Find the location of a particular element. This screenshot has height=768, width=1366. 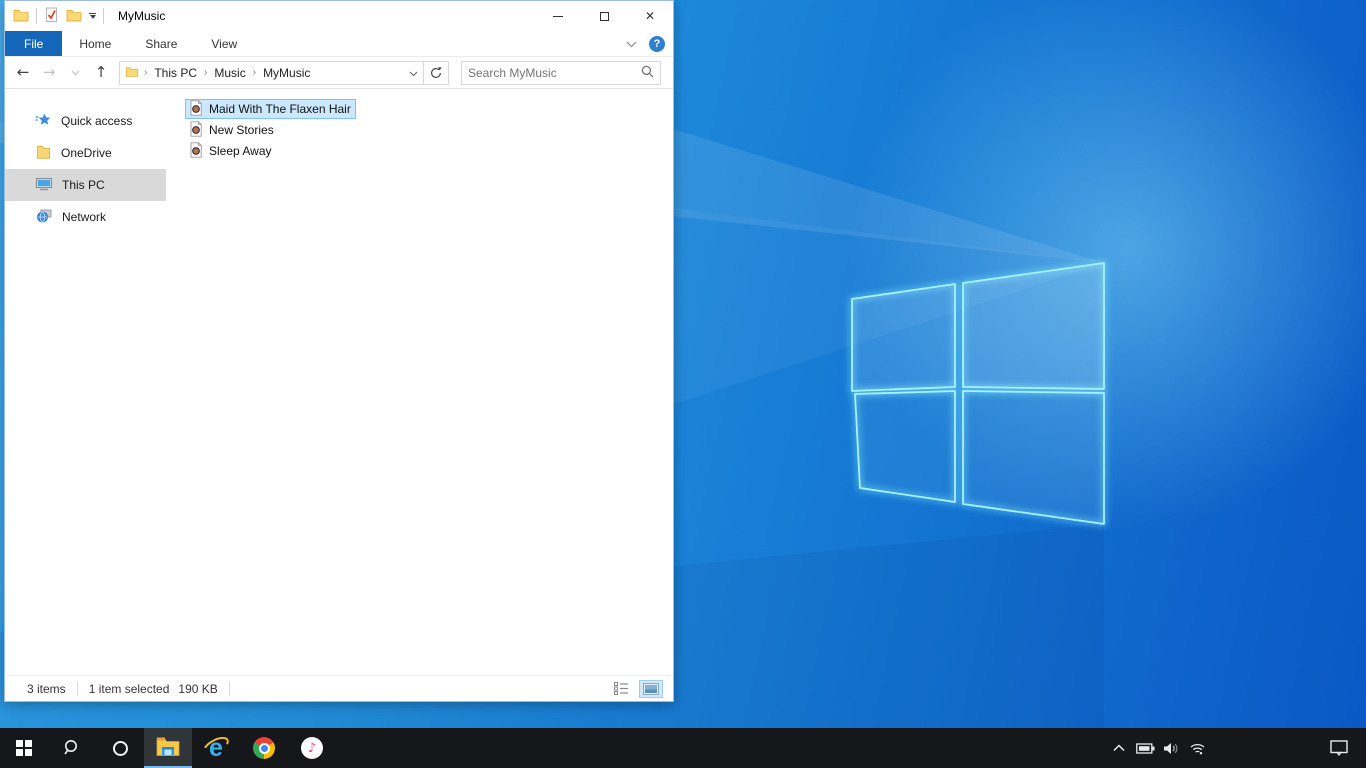

internet-explorer-icon: e is located at coordinates (216, 747).